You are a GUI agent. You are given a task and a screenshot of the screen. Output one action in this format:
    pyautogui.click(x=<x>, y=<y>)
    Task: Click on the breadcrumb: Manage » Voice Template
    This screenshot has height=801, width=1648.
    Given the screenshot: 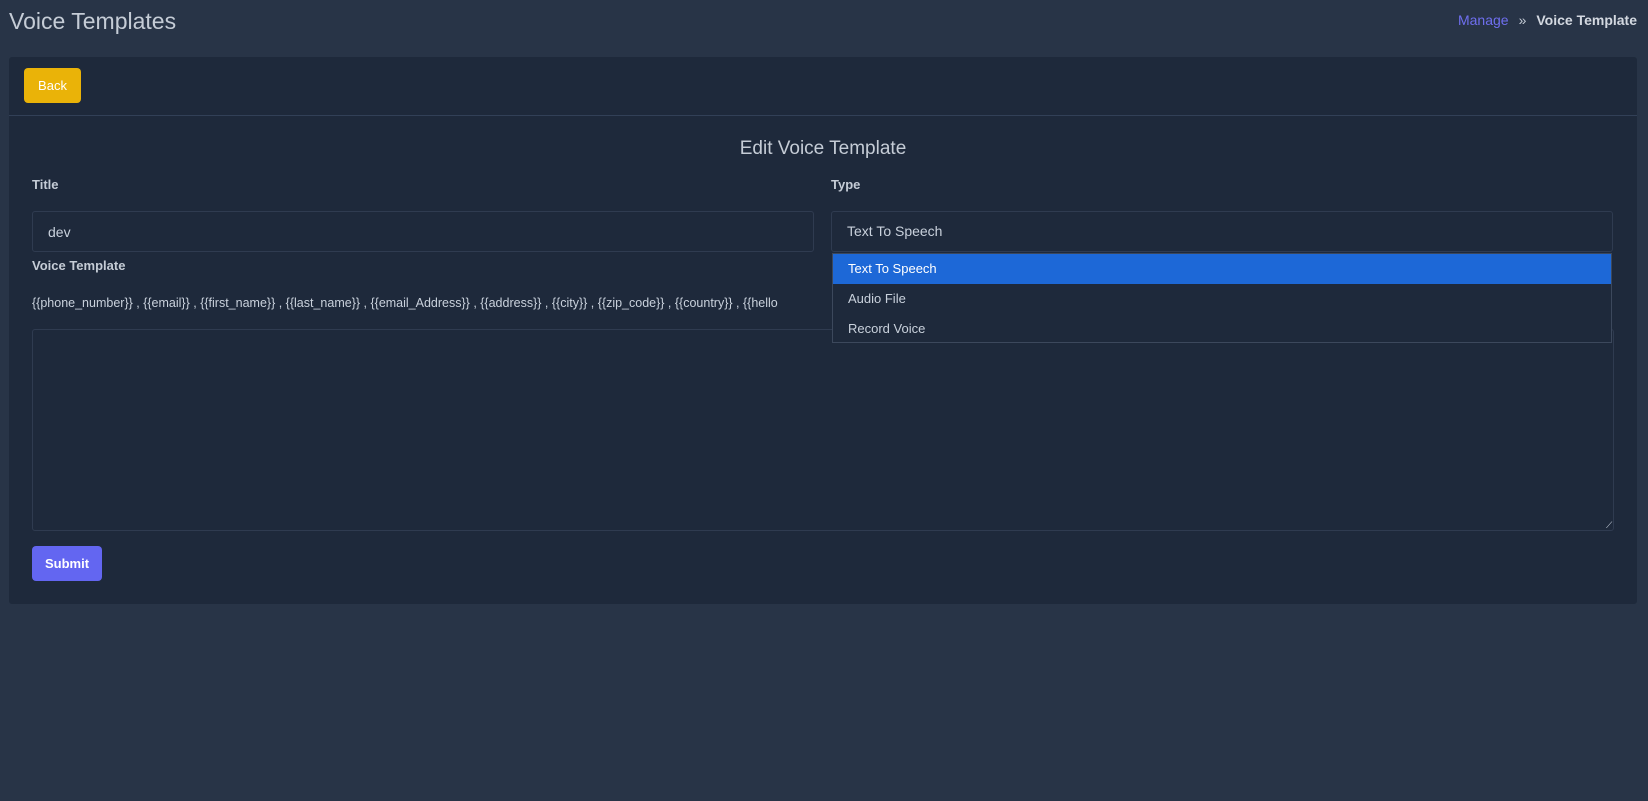 What is the action you would take?
    pyautogui.click(x=1547, y=20)
    